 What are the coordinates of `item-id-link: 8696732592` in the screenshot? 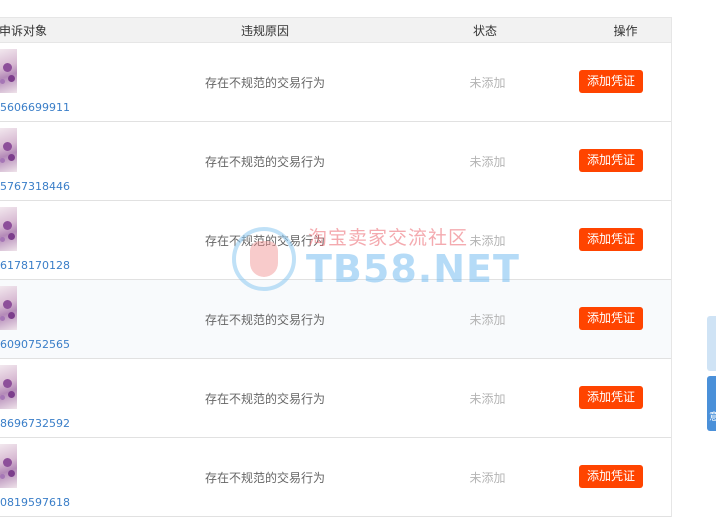 It's located at (35, 423).